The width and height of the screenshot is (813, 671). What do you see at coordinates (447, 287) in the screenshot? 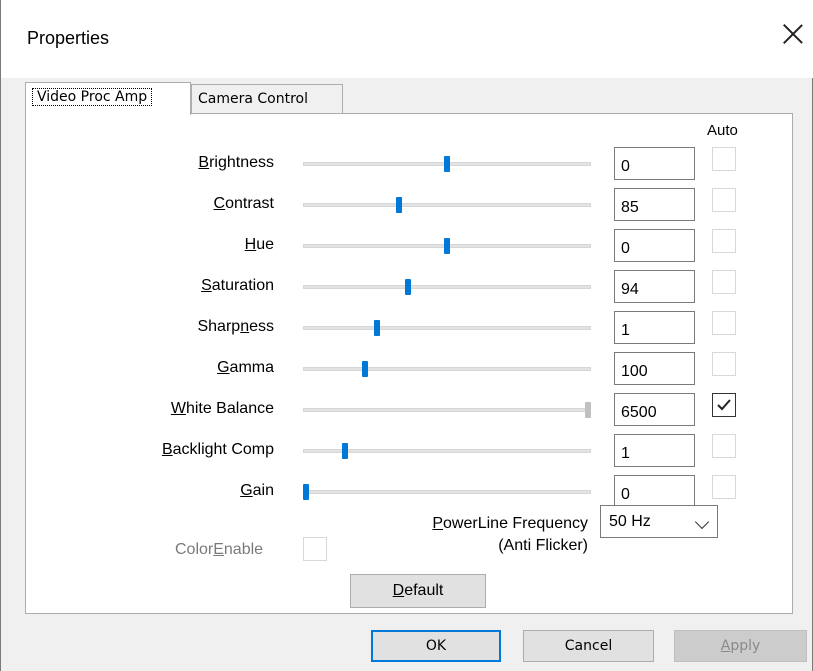
I see `saturation-slider-track` at bounding box center [447, 287].